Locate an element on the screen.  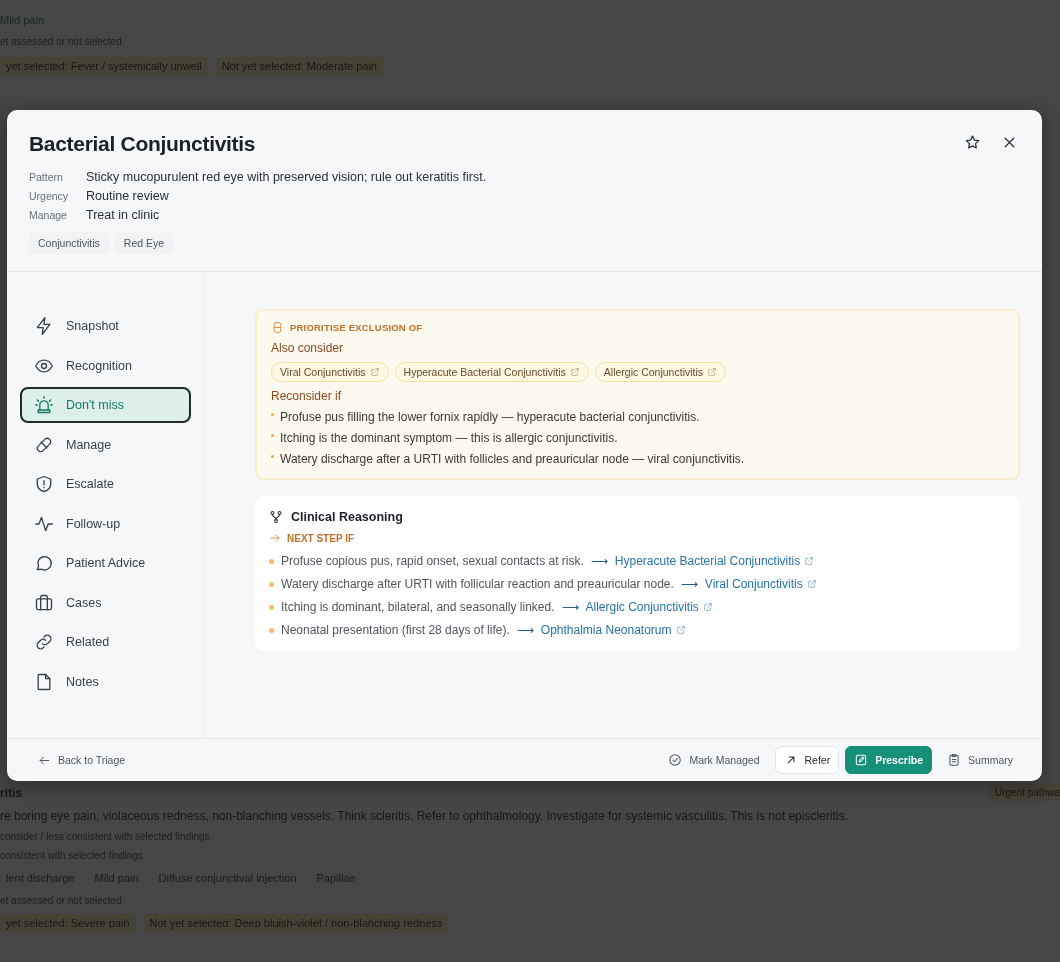
star-icon is located at coordinates (972, 142).